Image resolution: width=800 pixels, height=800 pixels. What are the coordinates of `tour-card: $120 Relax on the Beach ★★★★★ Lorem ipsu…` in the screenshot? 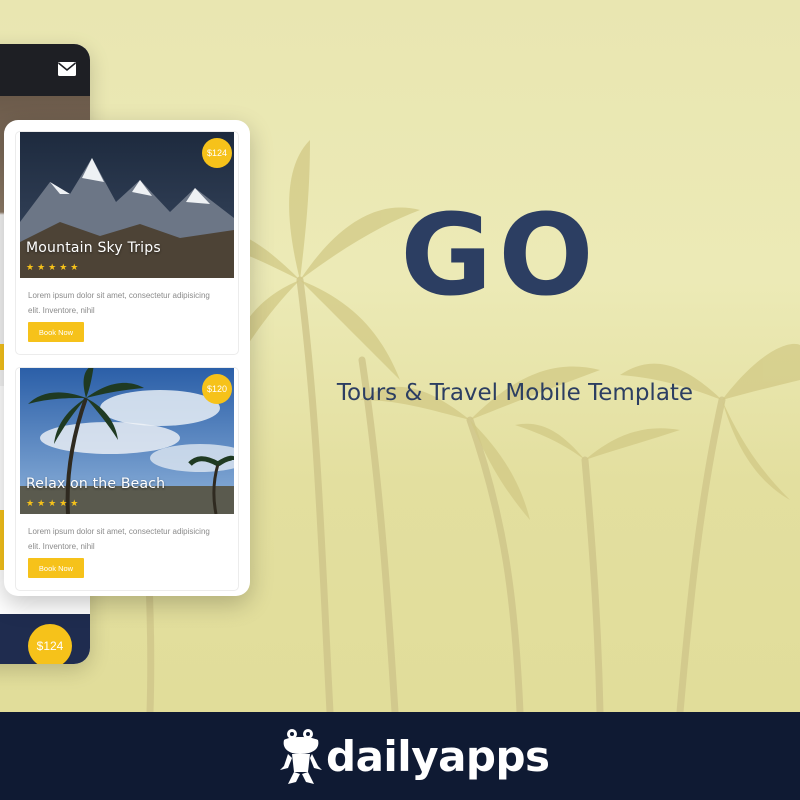 It's located at (127, 479).